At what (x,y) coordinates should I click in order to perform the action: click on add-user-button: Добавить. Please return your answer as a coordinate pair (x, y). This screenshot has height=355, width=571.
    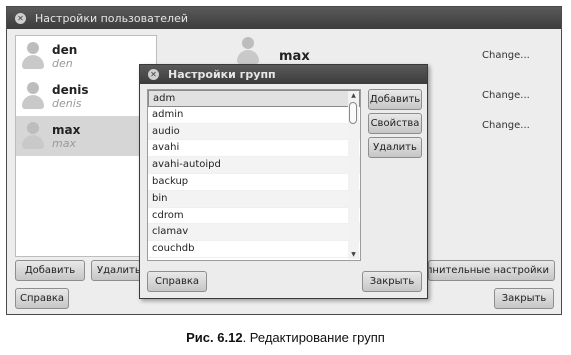
    Looking at the image, I should click on (50, 270).